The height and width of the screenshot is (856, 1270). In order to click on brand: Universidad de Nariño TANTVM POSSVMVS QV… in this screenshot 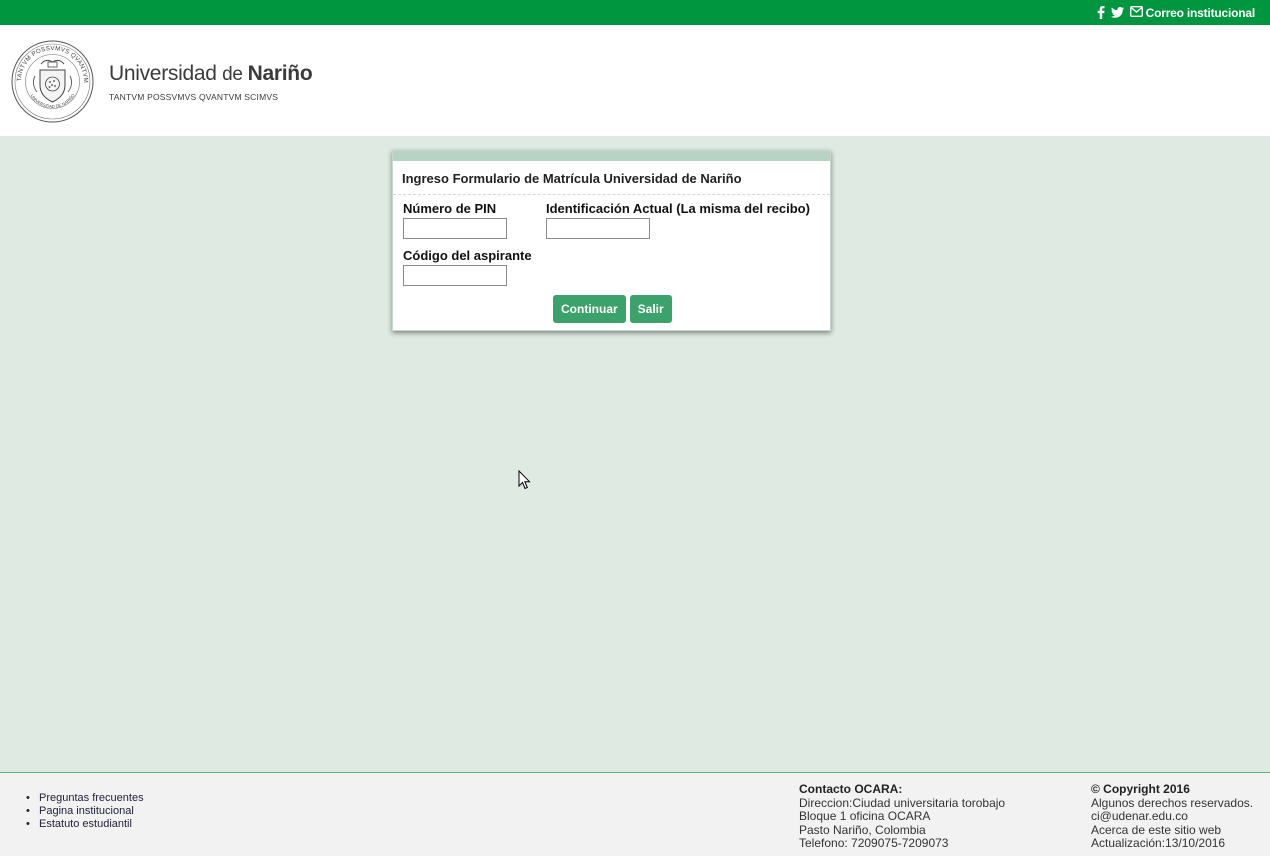, I will do `click(211, 82)`.